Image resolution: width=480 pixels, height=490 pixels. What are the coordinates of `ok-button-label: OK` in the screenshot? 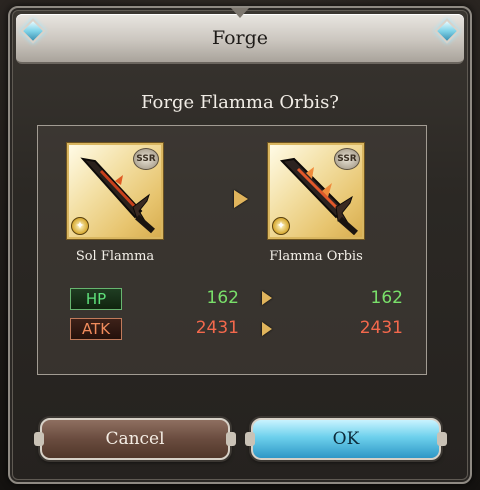 It's located at (346, 439).